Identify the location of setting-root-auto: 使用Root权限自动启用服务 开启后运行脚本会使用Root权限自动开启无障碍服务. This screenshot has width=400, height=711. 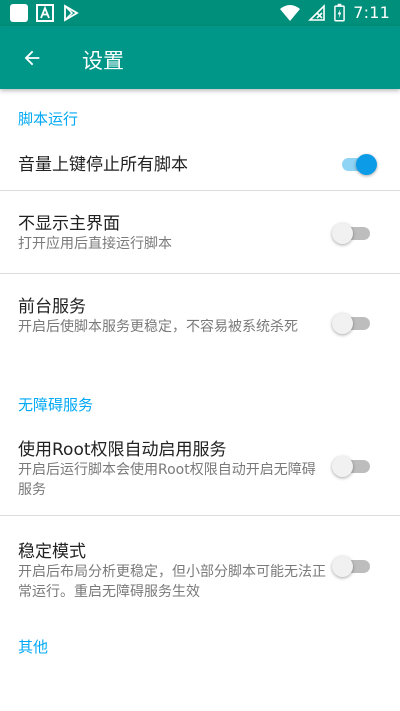
(200, 469).